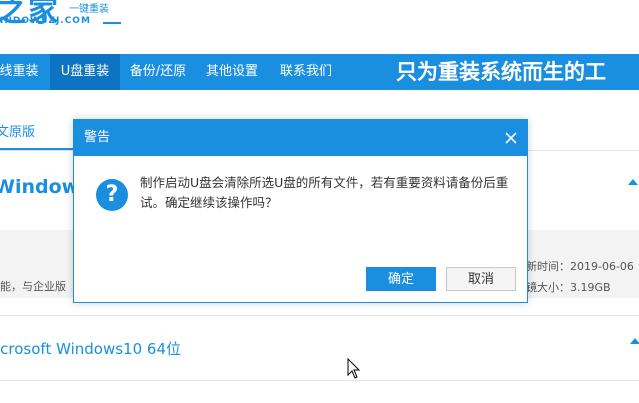 This screenshot has height=403, width=639. I want to click on logo-url: INDOWSZJ.COM, so click(45, 21).